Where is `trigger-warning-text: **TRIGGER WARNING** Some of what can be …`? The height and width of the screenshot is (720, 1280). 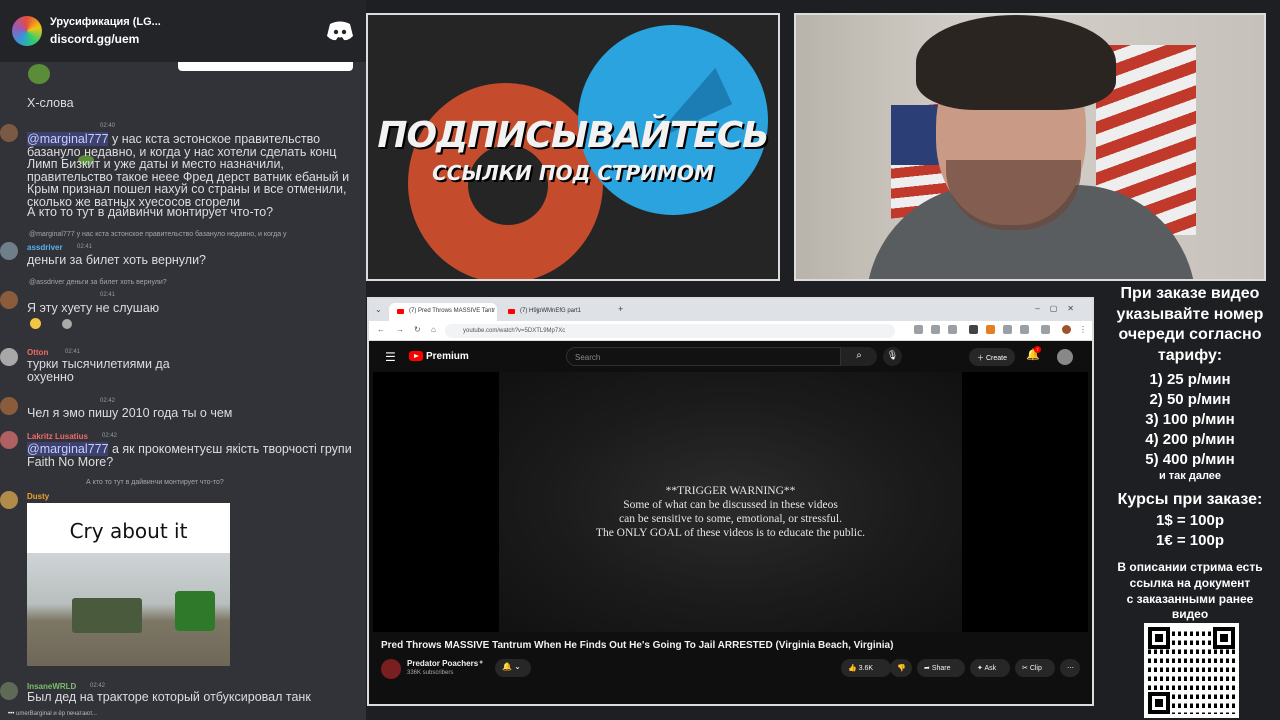
trigger-warning-text: **TRIGGER WARNING** Some of what can be … is located at coordinates (730, 512).